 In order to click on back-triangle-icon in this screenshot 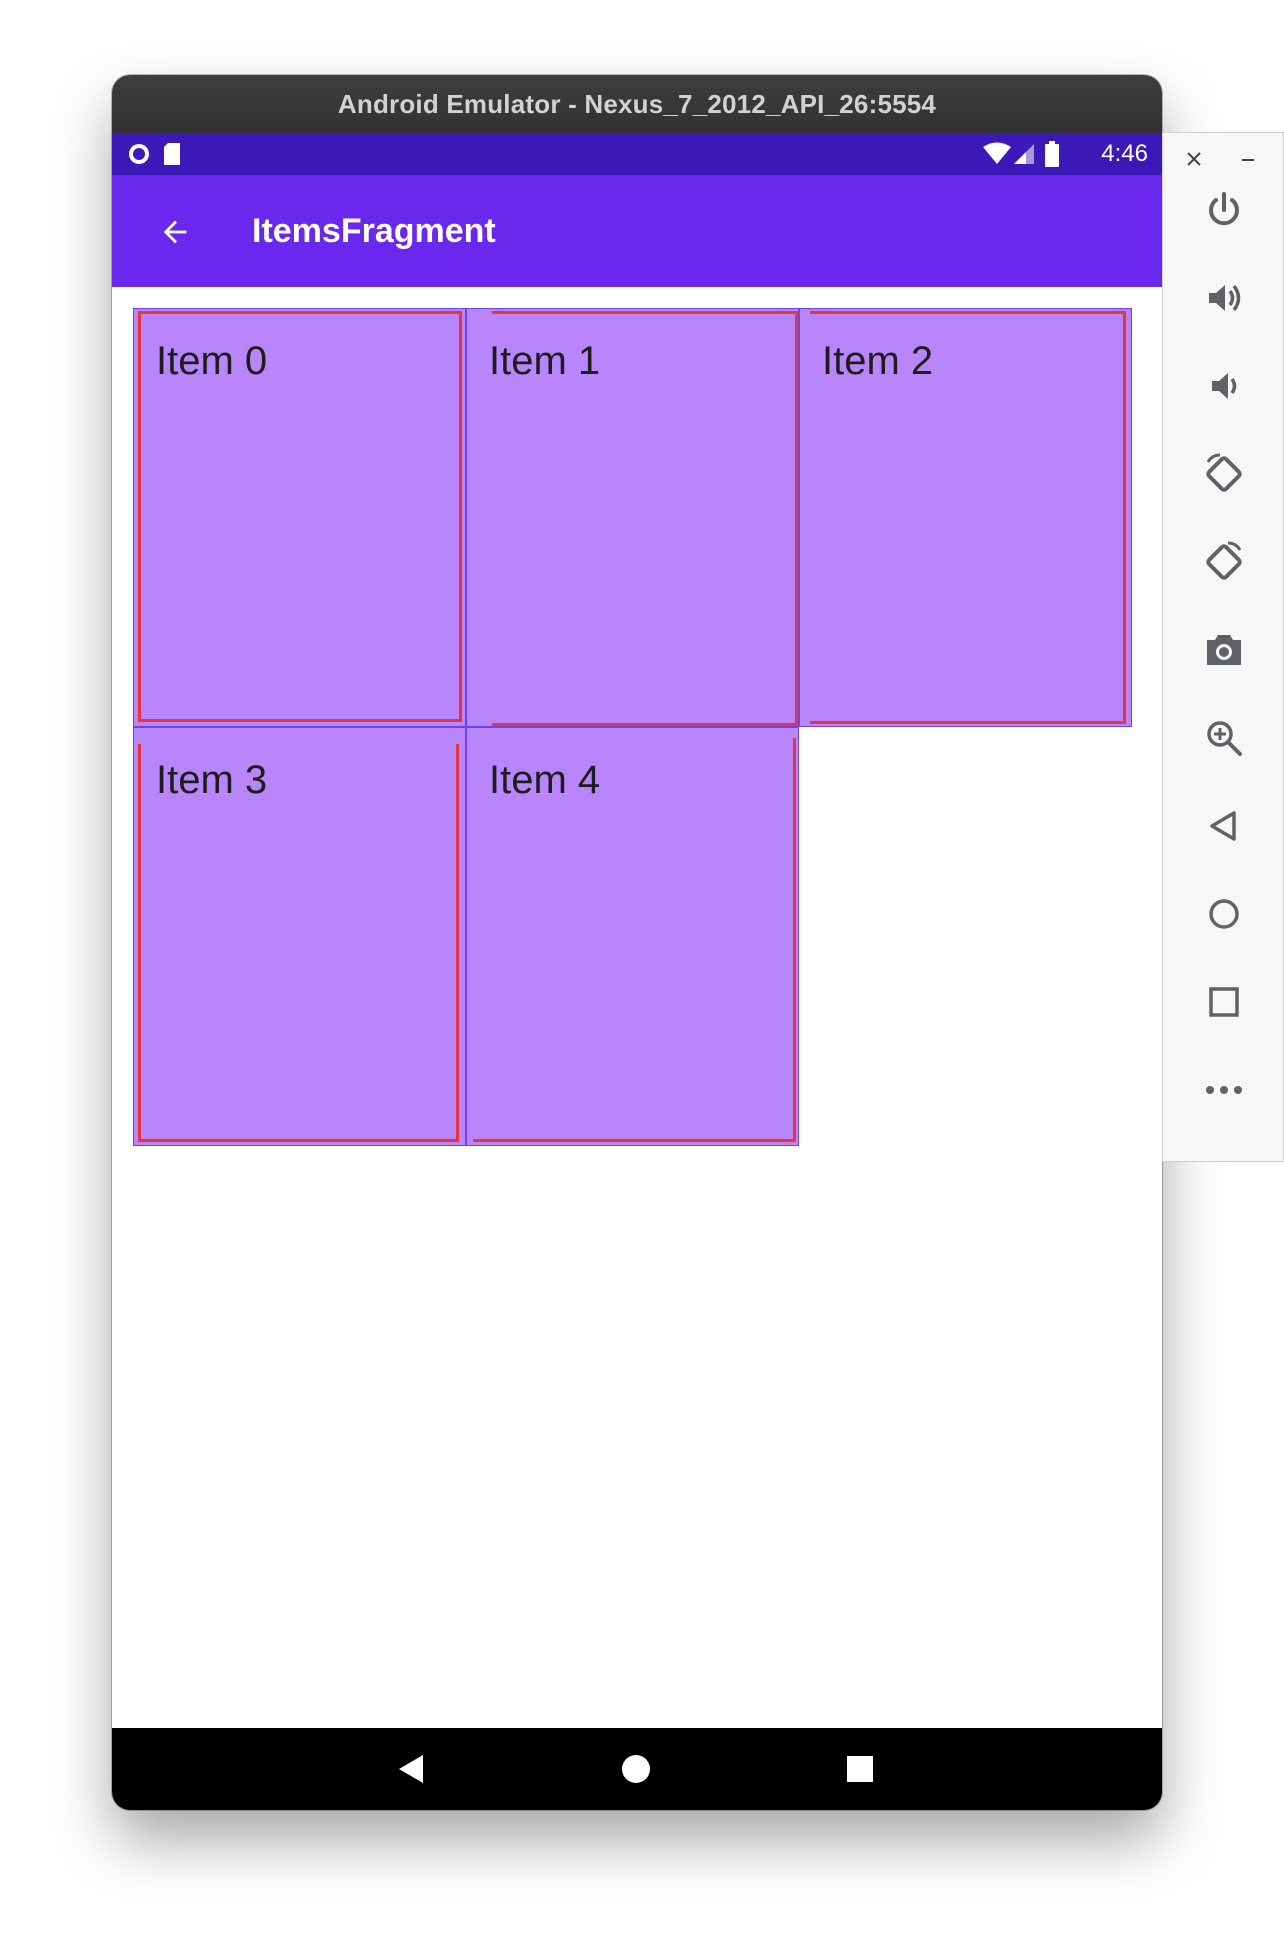, I will do `click(412, 1769)`.